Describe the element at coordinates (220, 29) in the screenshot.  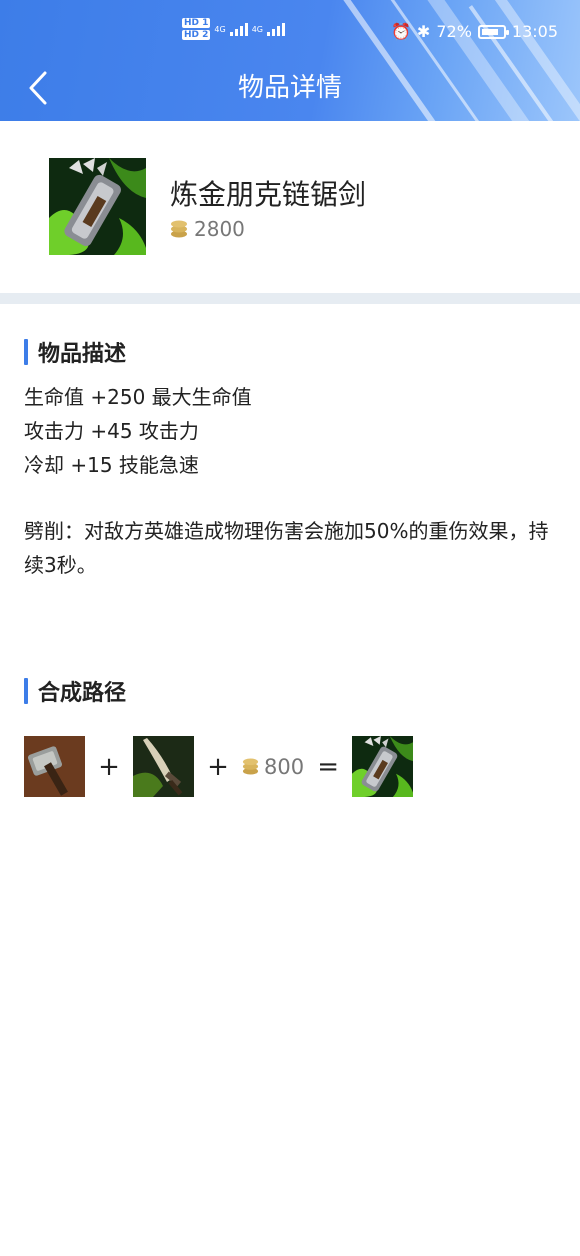
I see `network-label-1: 4G` at that location.